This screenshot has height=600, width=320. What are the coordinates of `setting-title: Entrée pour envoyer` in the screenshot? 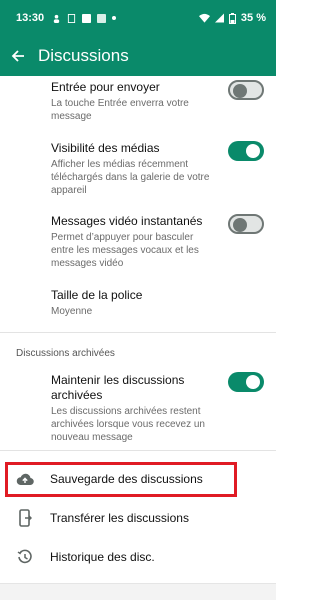 It's located at (105, 87).